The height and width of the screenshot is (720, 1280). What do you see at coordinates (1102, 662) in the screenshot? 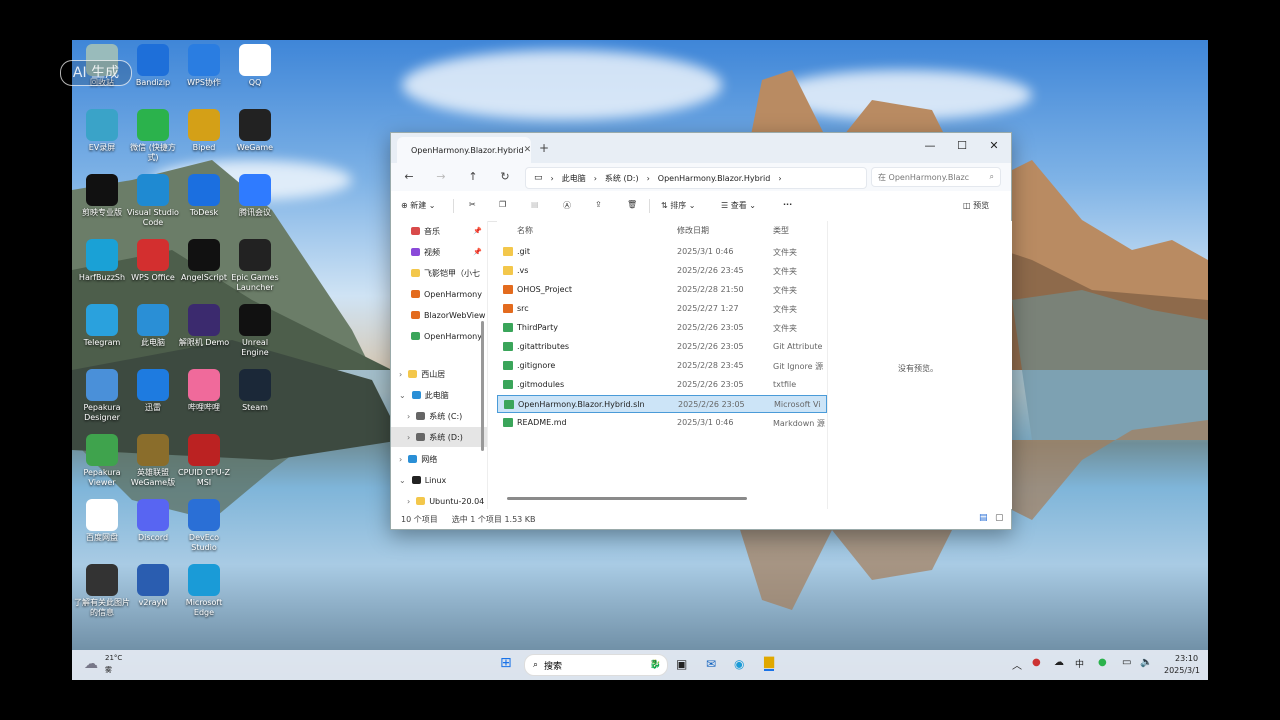
I see `wechat-tray-icon: ●` at bounding box center [1102, 662].